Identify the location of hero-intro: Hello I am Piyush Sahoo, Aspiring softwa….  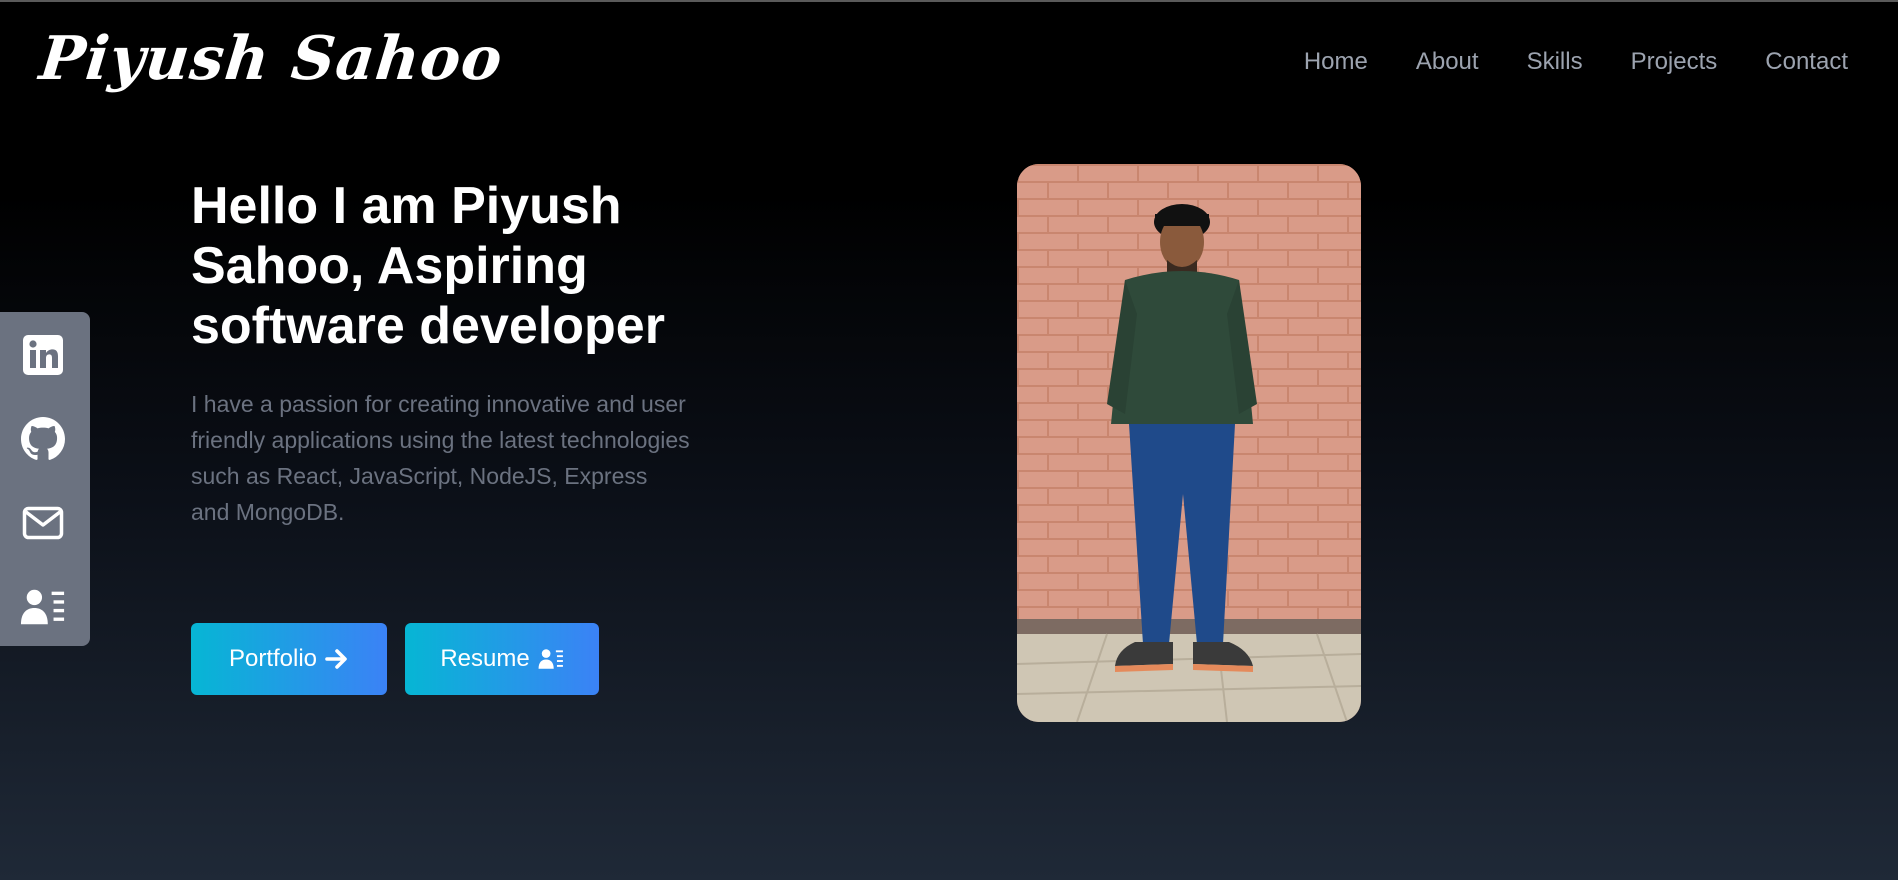
(451, 364).